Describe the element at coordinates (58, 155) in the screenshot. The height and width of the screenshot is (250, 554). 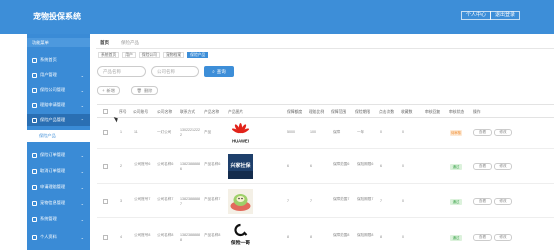
I see `sidebar-item-orders: 保险订单管理 ⌄` at that location.